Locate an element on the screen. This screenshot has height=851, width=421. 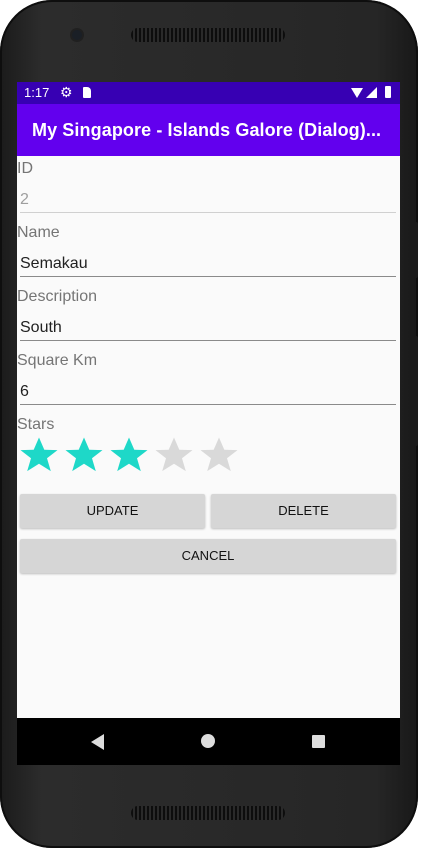
cancel-button: CANCEL is located at coordinates (208, 556).